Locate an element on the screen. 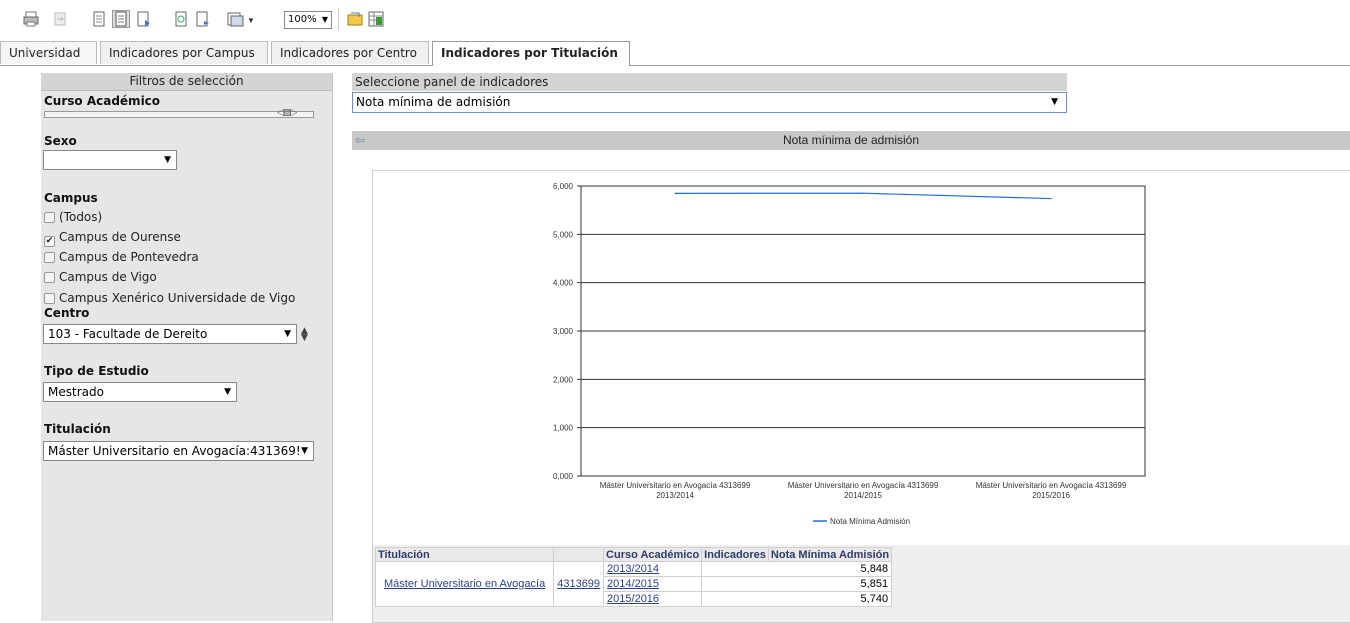 The height and width of the screenshot is (623, 1350). tab-indicadores-campus: Indicadores por Campus is located at coordinates (184, 52).